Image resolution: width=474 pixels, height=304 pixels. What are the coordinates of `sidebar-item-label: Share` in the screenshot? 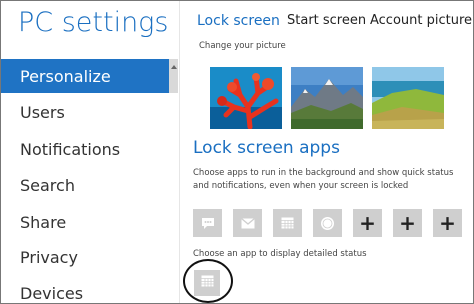 It's located at (43, 222).